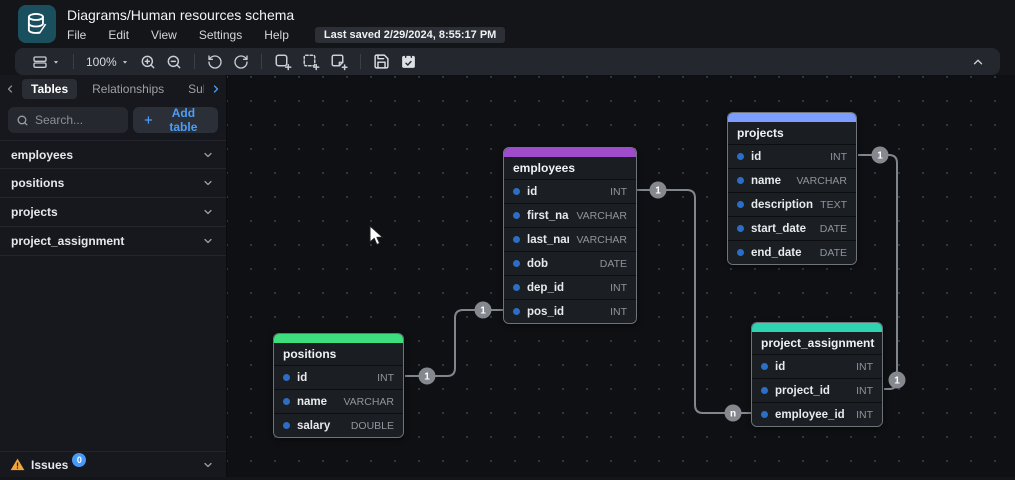  Describe the element at coordinates (38, 183) in the screenshot. I see `sidebar-item-label: positions` at that location.